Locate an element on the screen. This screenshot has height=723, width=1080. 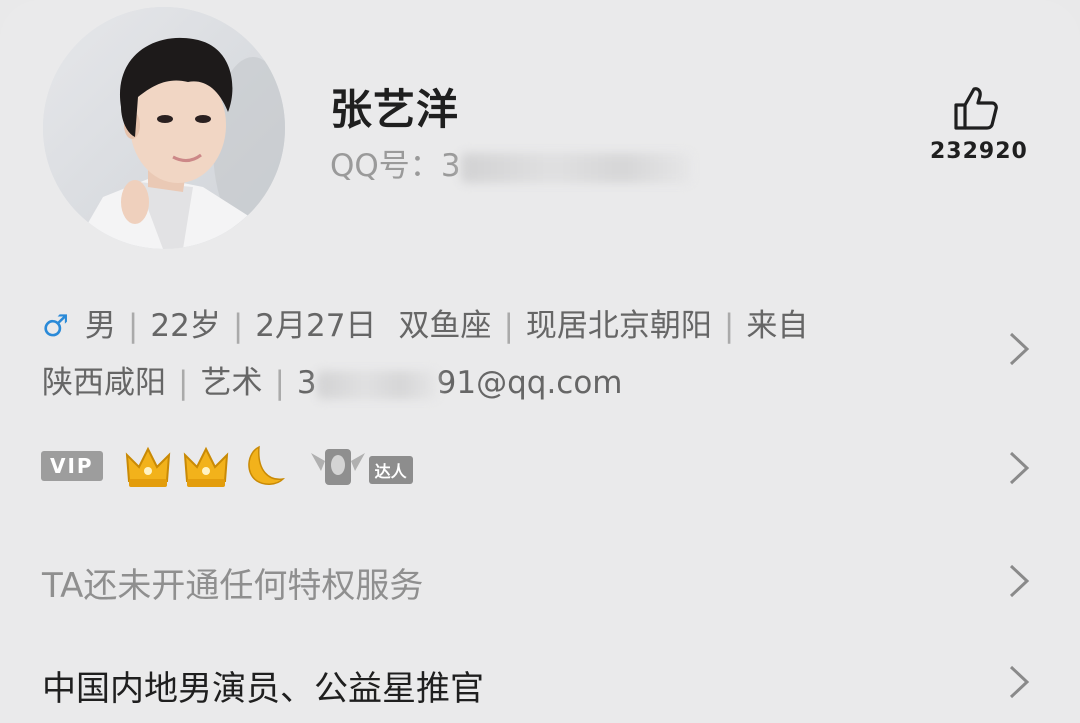
moon-icon is located at coordinates (266, 465).